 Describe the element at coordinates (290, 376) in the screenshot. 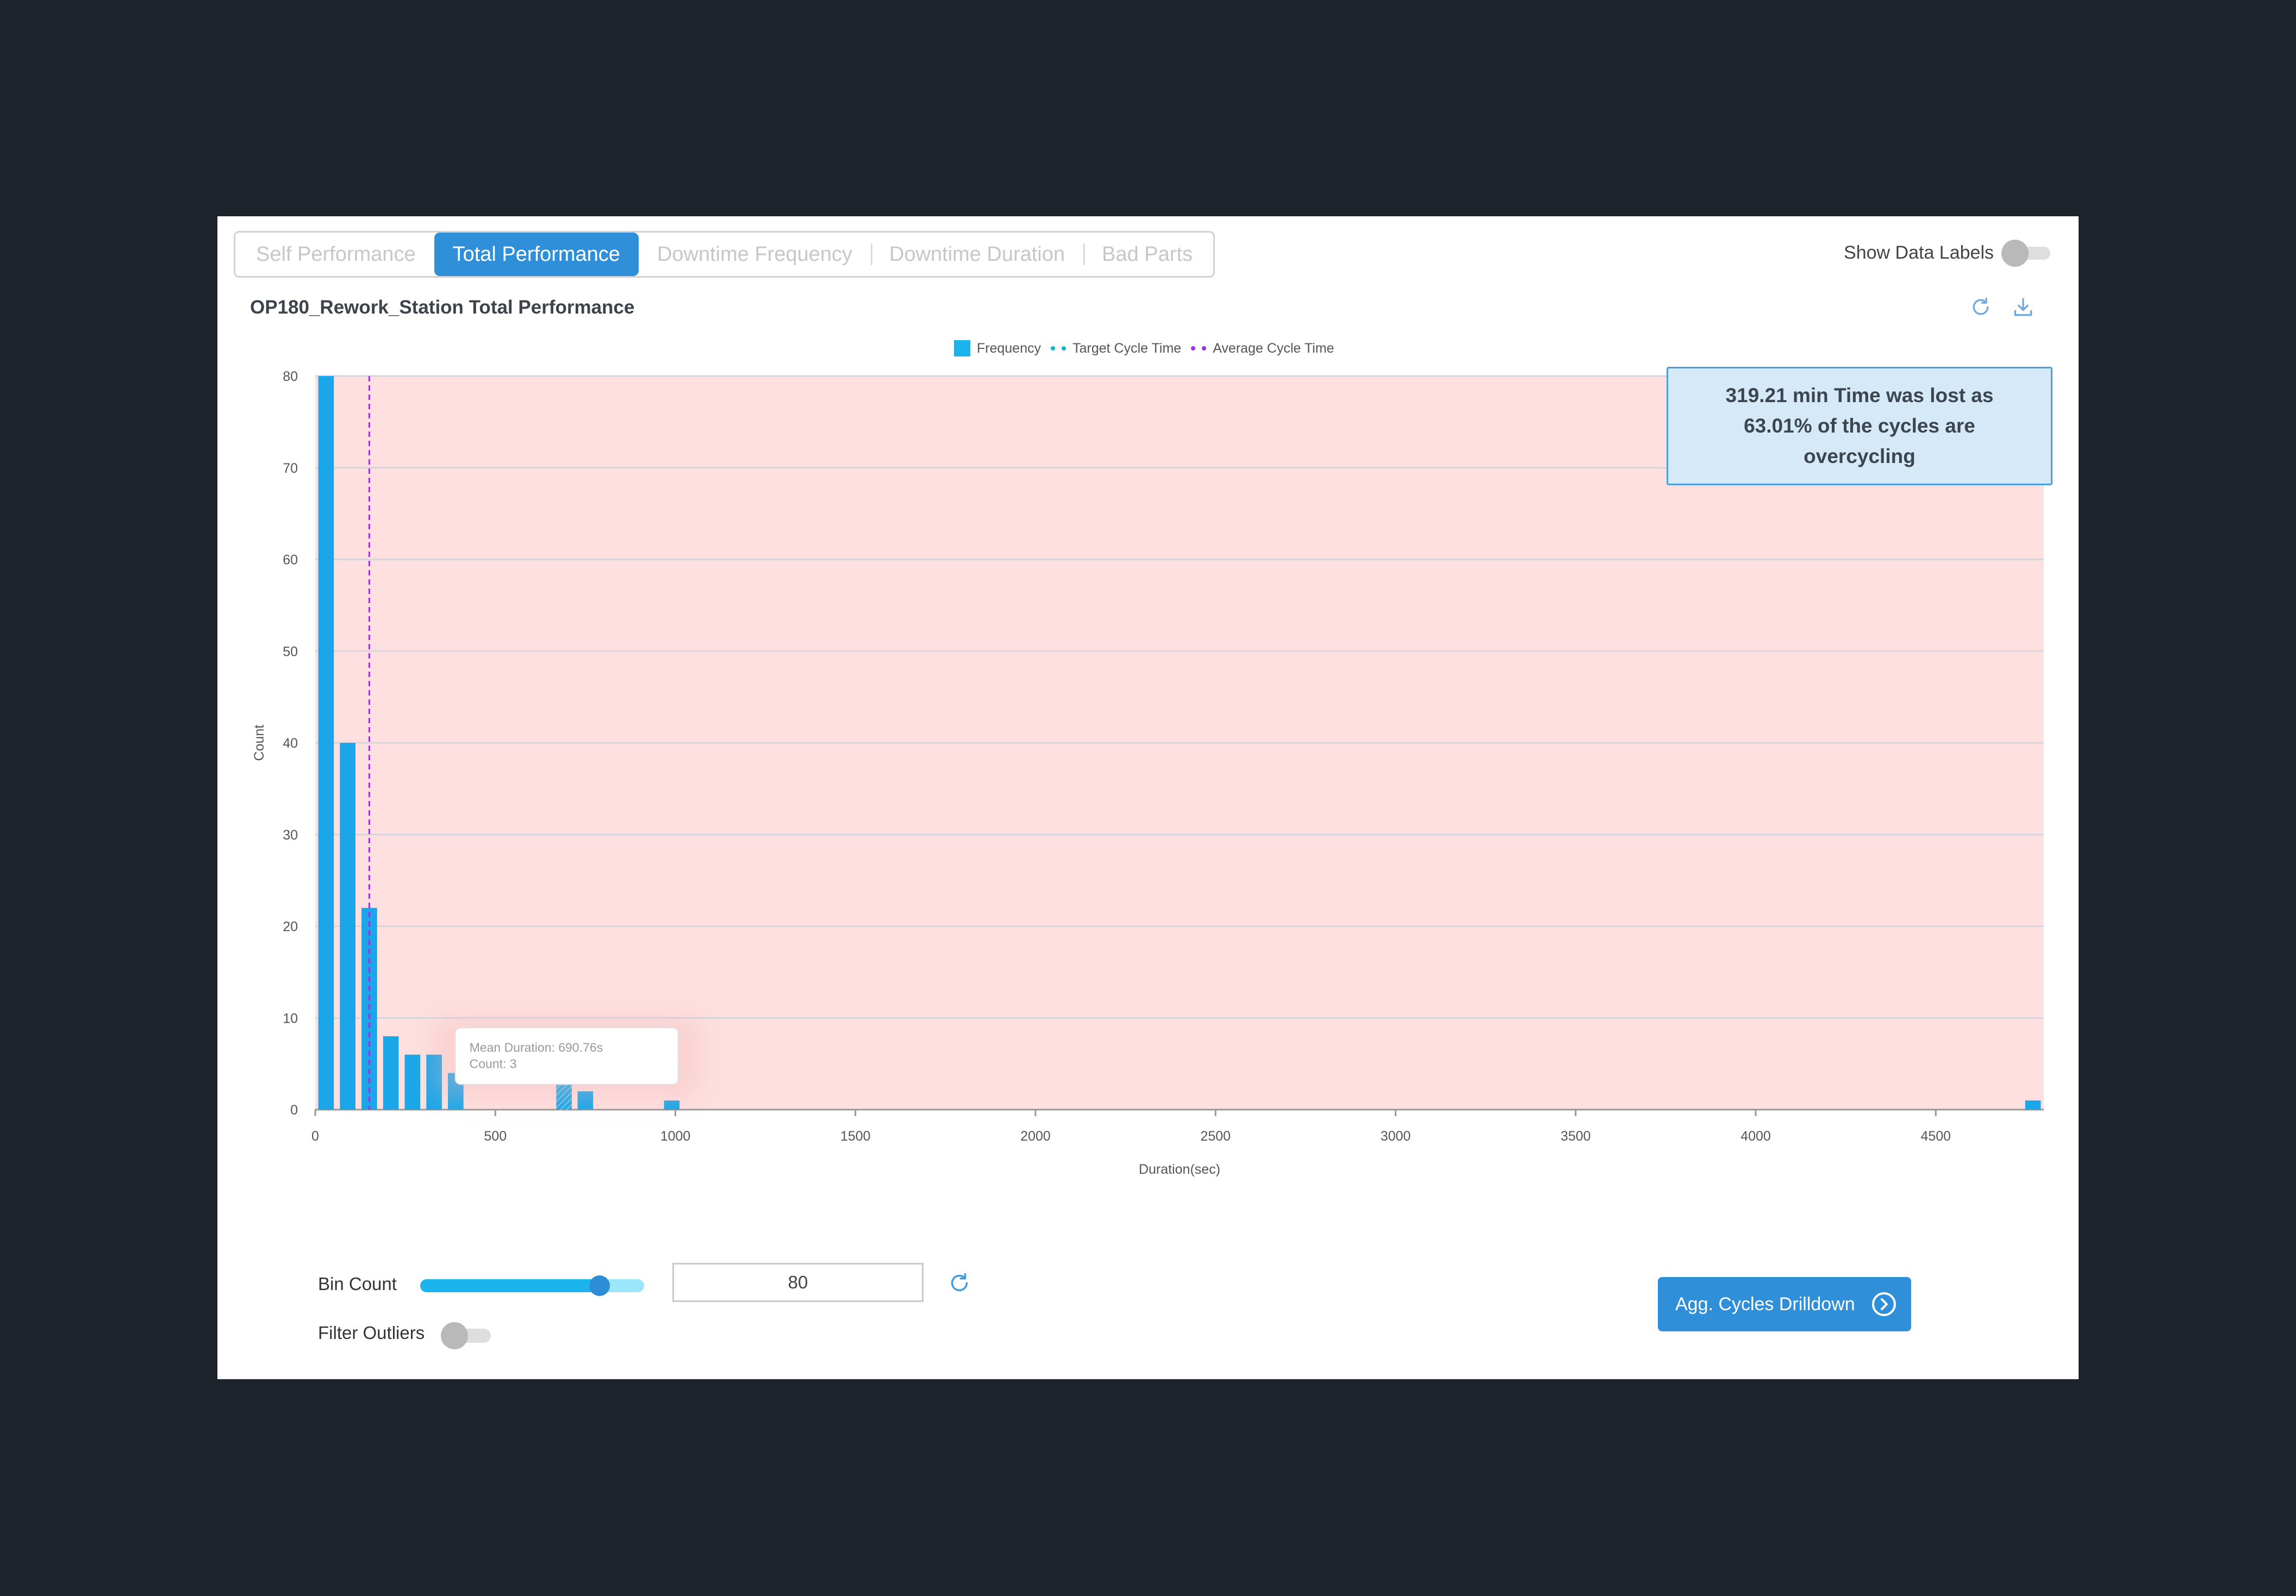

I see `y-tick-label: 80` at that location.